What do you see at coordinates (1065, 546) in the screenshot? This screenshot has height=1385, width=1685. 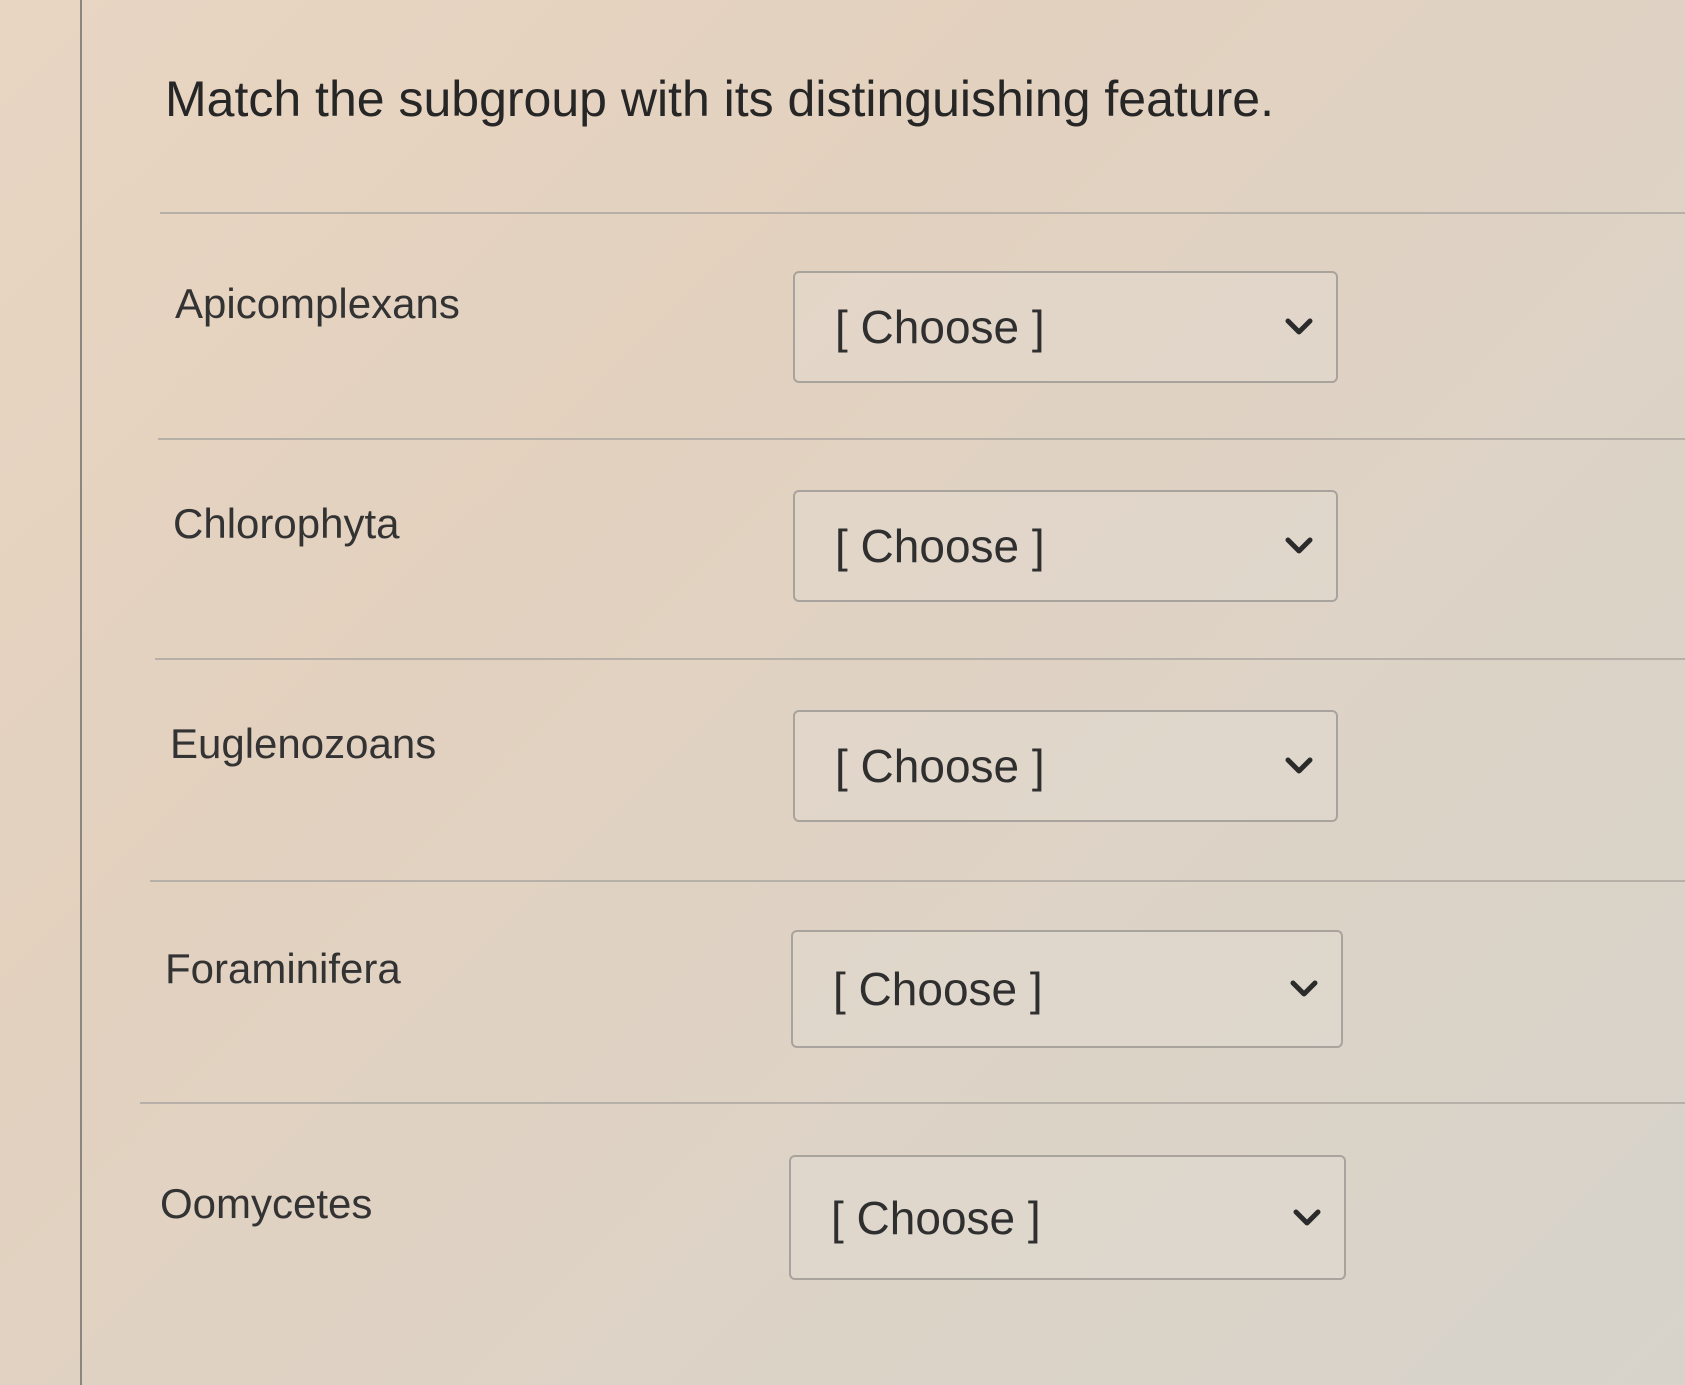 I see `choose-select-chlorophyta: [ Choose ]` at bounding box center [1065, 546].